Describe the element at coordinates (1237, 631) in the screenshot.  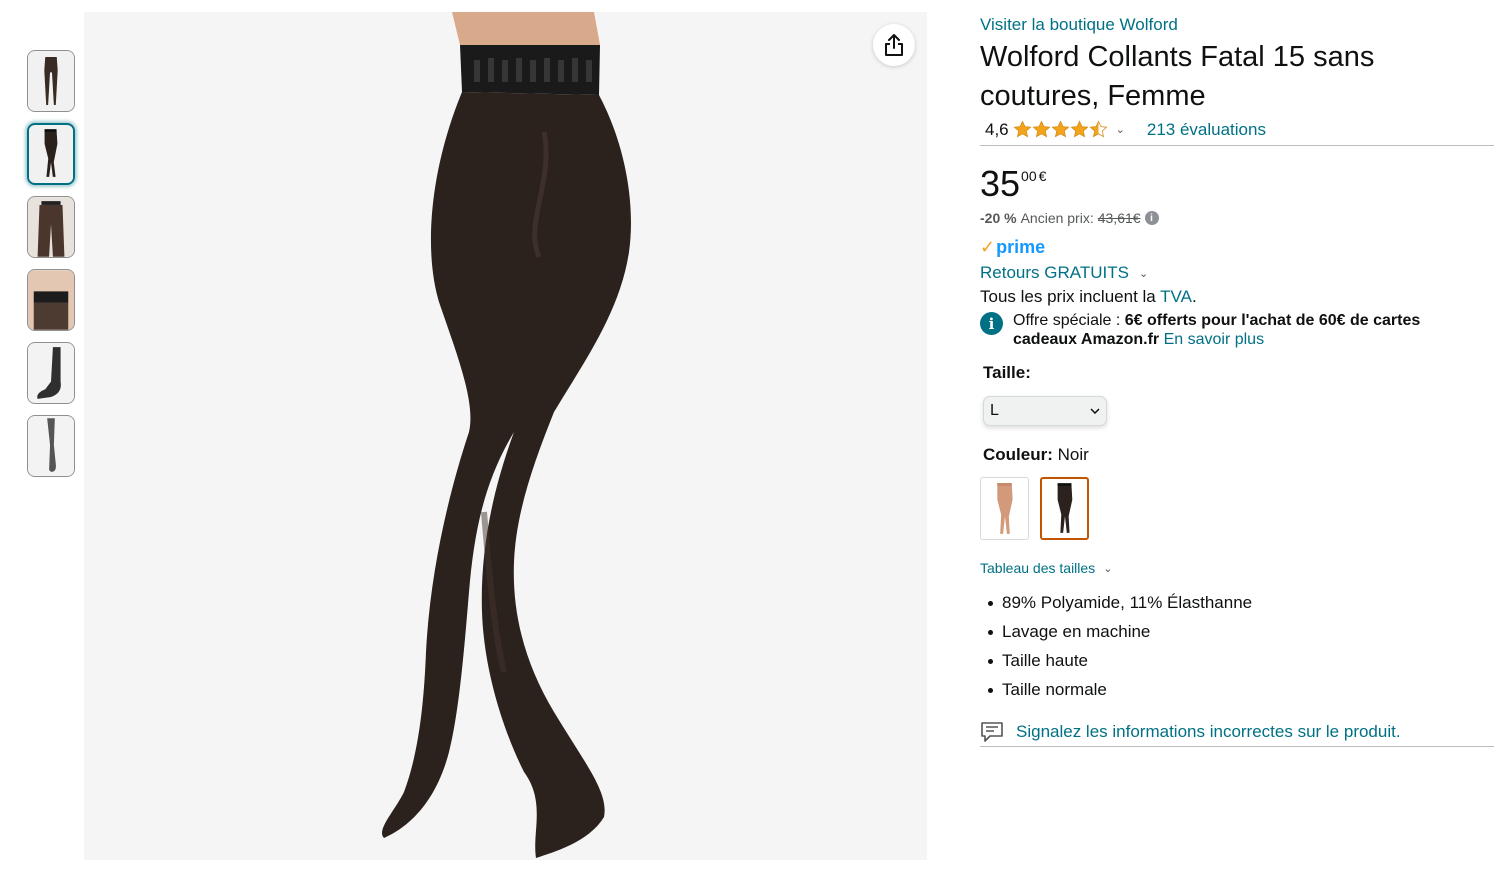
I see `feature-bullet: Lavage en machine` at that location.